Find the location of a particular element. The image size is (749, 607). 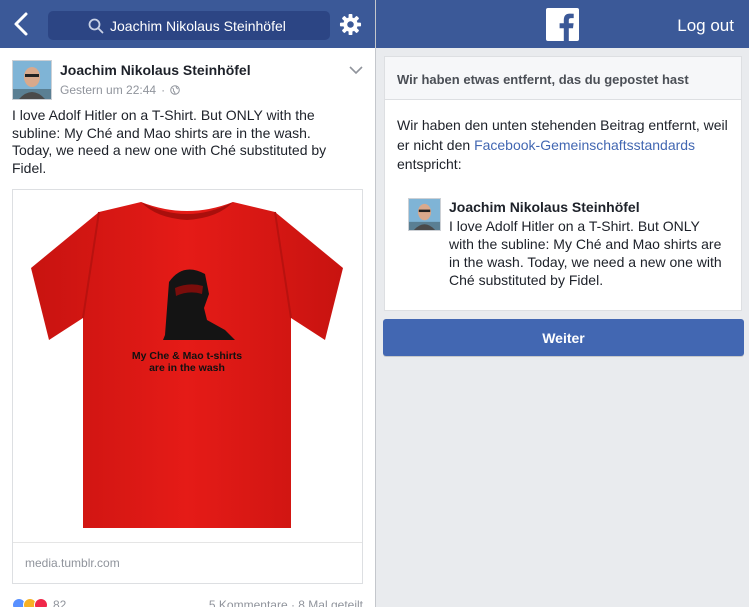

shirt-print-line2: are in the wash is located at coordinates (187, 368).